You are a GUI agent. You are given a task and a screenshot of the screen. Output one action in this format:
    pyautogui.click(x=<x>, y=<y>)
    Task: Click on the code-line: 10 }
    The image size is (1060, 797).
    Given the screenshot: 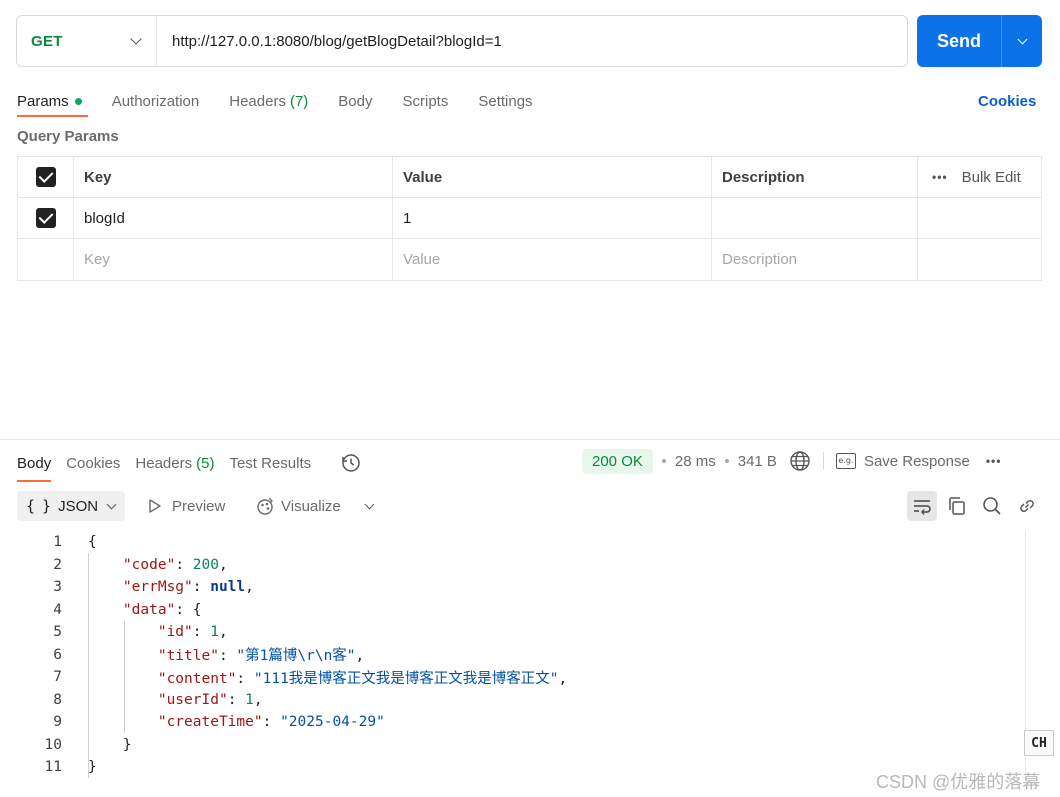 What is the action you would take?
    pyautogui.click(x=520, y=745)
    